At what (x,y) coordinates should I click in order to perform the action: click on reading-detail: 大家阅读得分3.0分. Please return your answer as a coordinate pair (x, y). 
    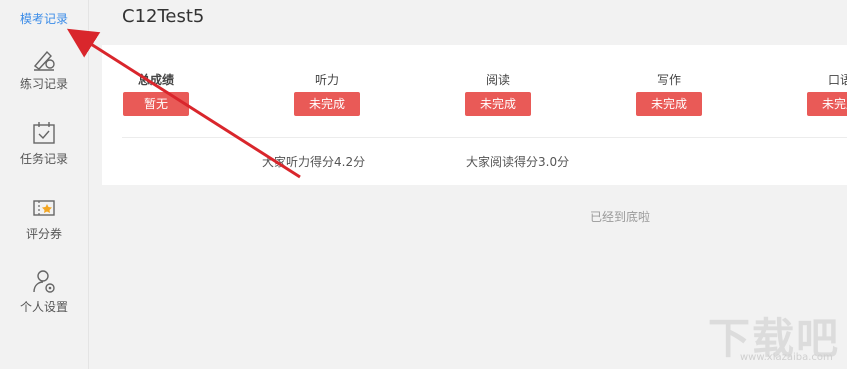
    Looking at the image, I should click on (518, 162).